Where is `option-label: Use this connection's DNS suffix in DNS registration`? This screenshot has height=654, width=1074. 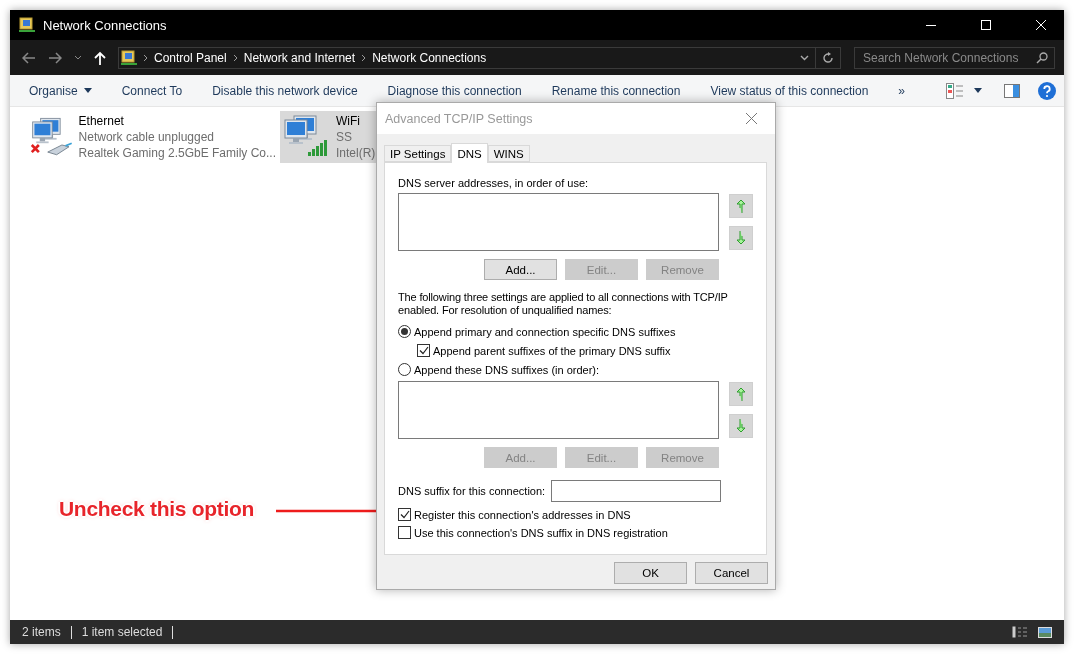 option-label: Use this connection's DNS suffix in DNS registration is located at coordinates (541, 532).